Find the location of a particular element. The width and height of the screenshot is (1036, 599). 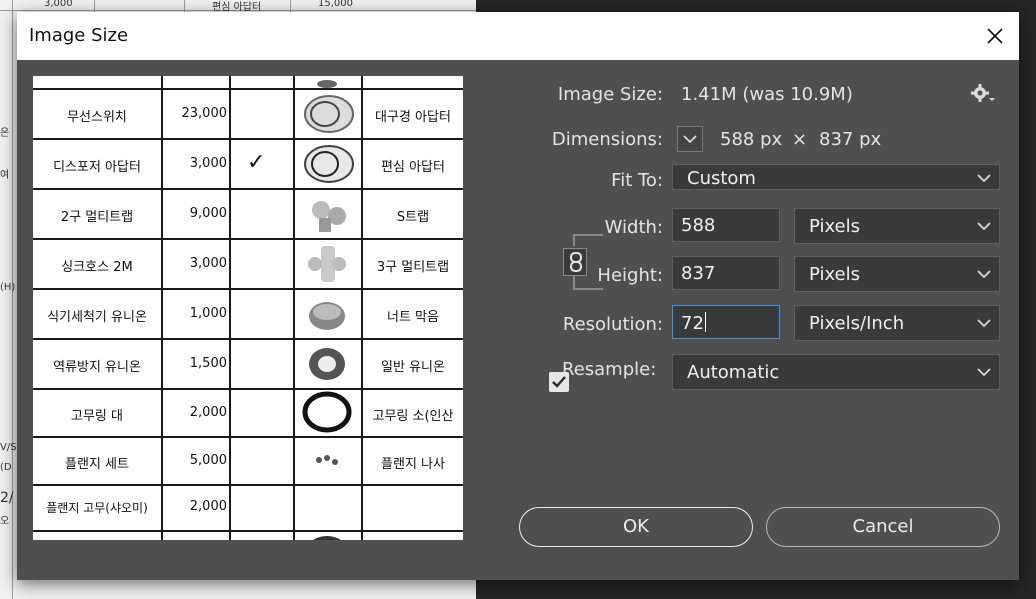

image-size-value: 1.41M (was 10.9M) is located at coordinates (767, 94).